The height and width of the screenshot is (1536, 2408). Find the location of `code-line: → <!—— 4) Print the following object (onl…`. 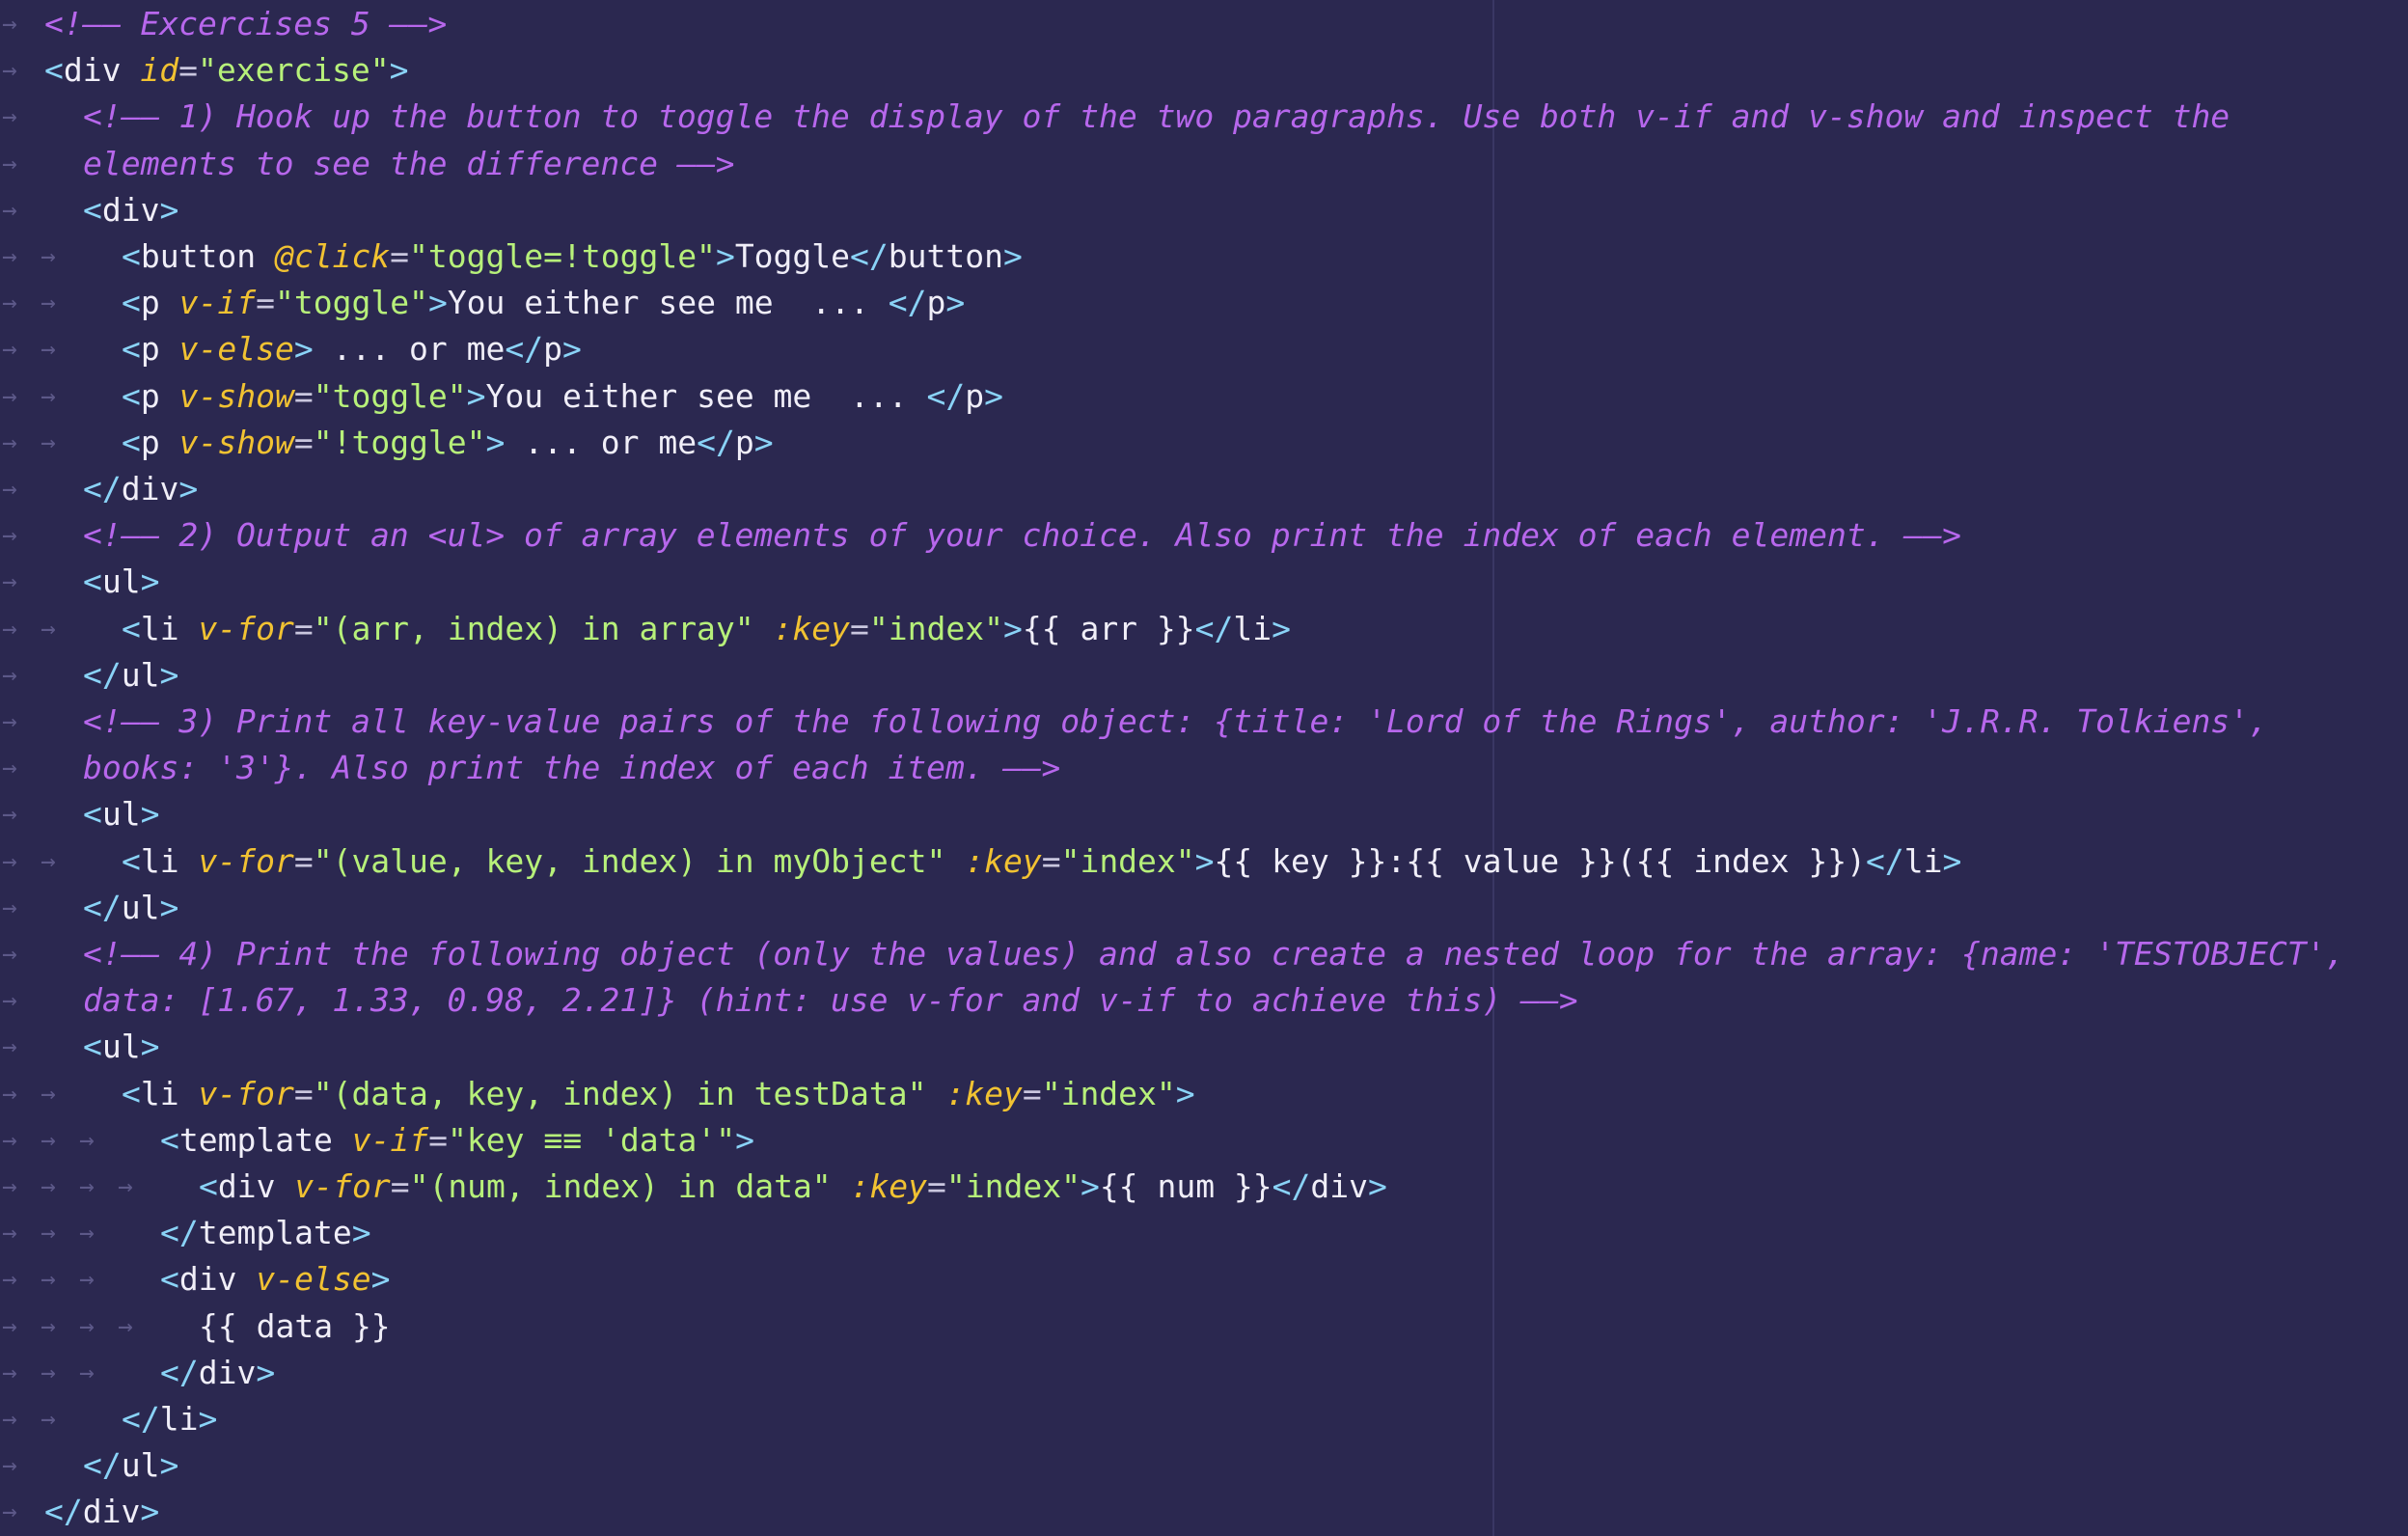

code-line: → <!—— 4) Print the following object (onl… is located at coordinates (1204, 954).